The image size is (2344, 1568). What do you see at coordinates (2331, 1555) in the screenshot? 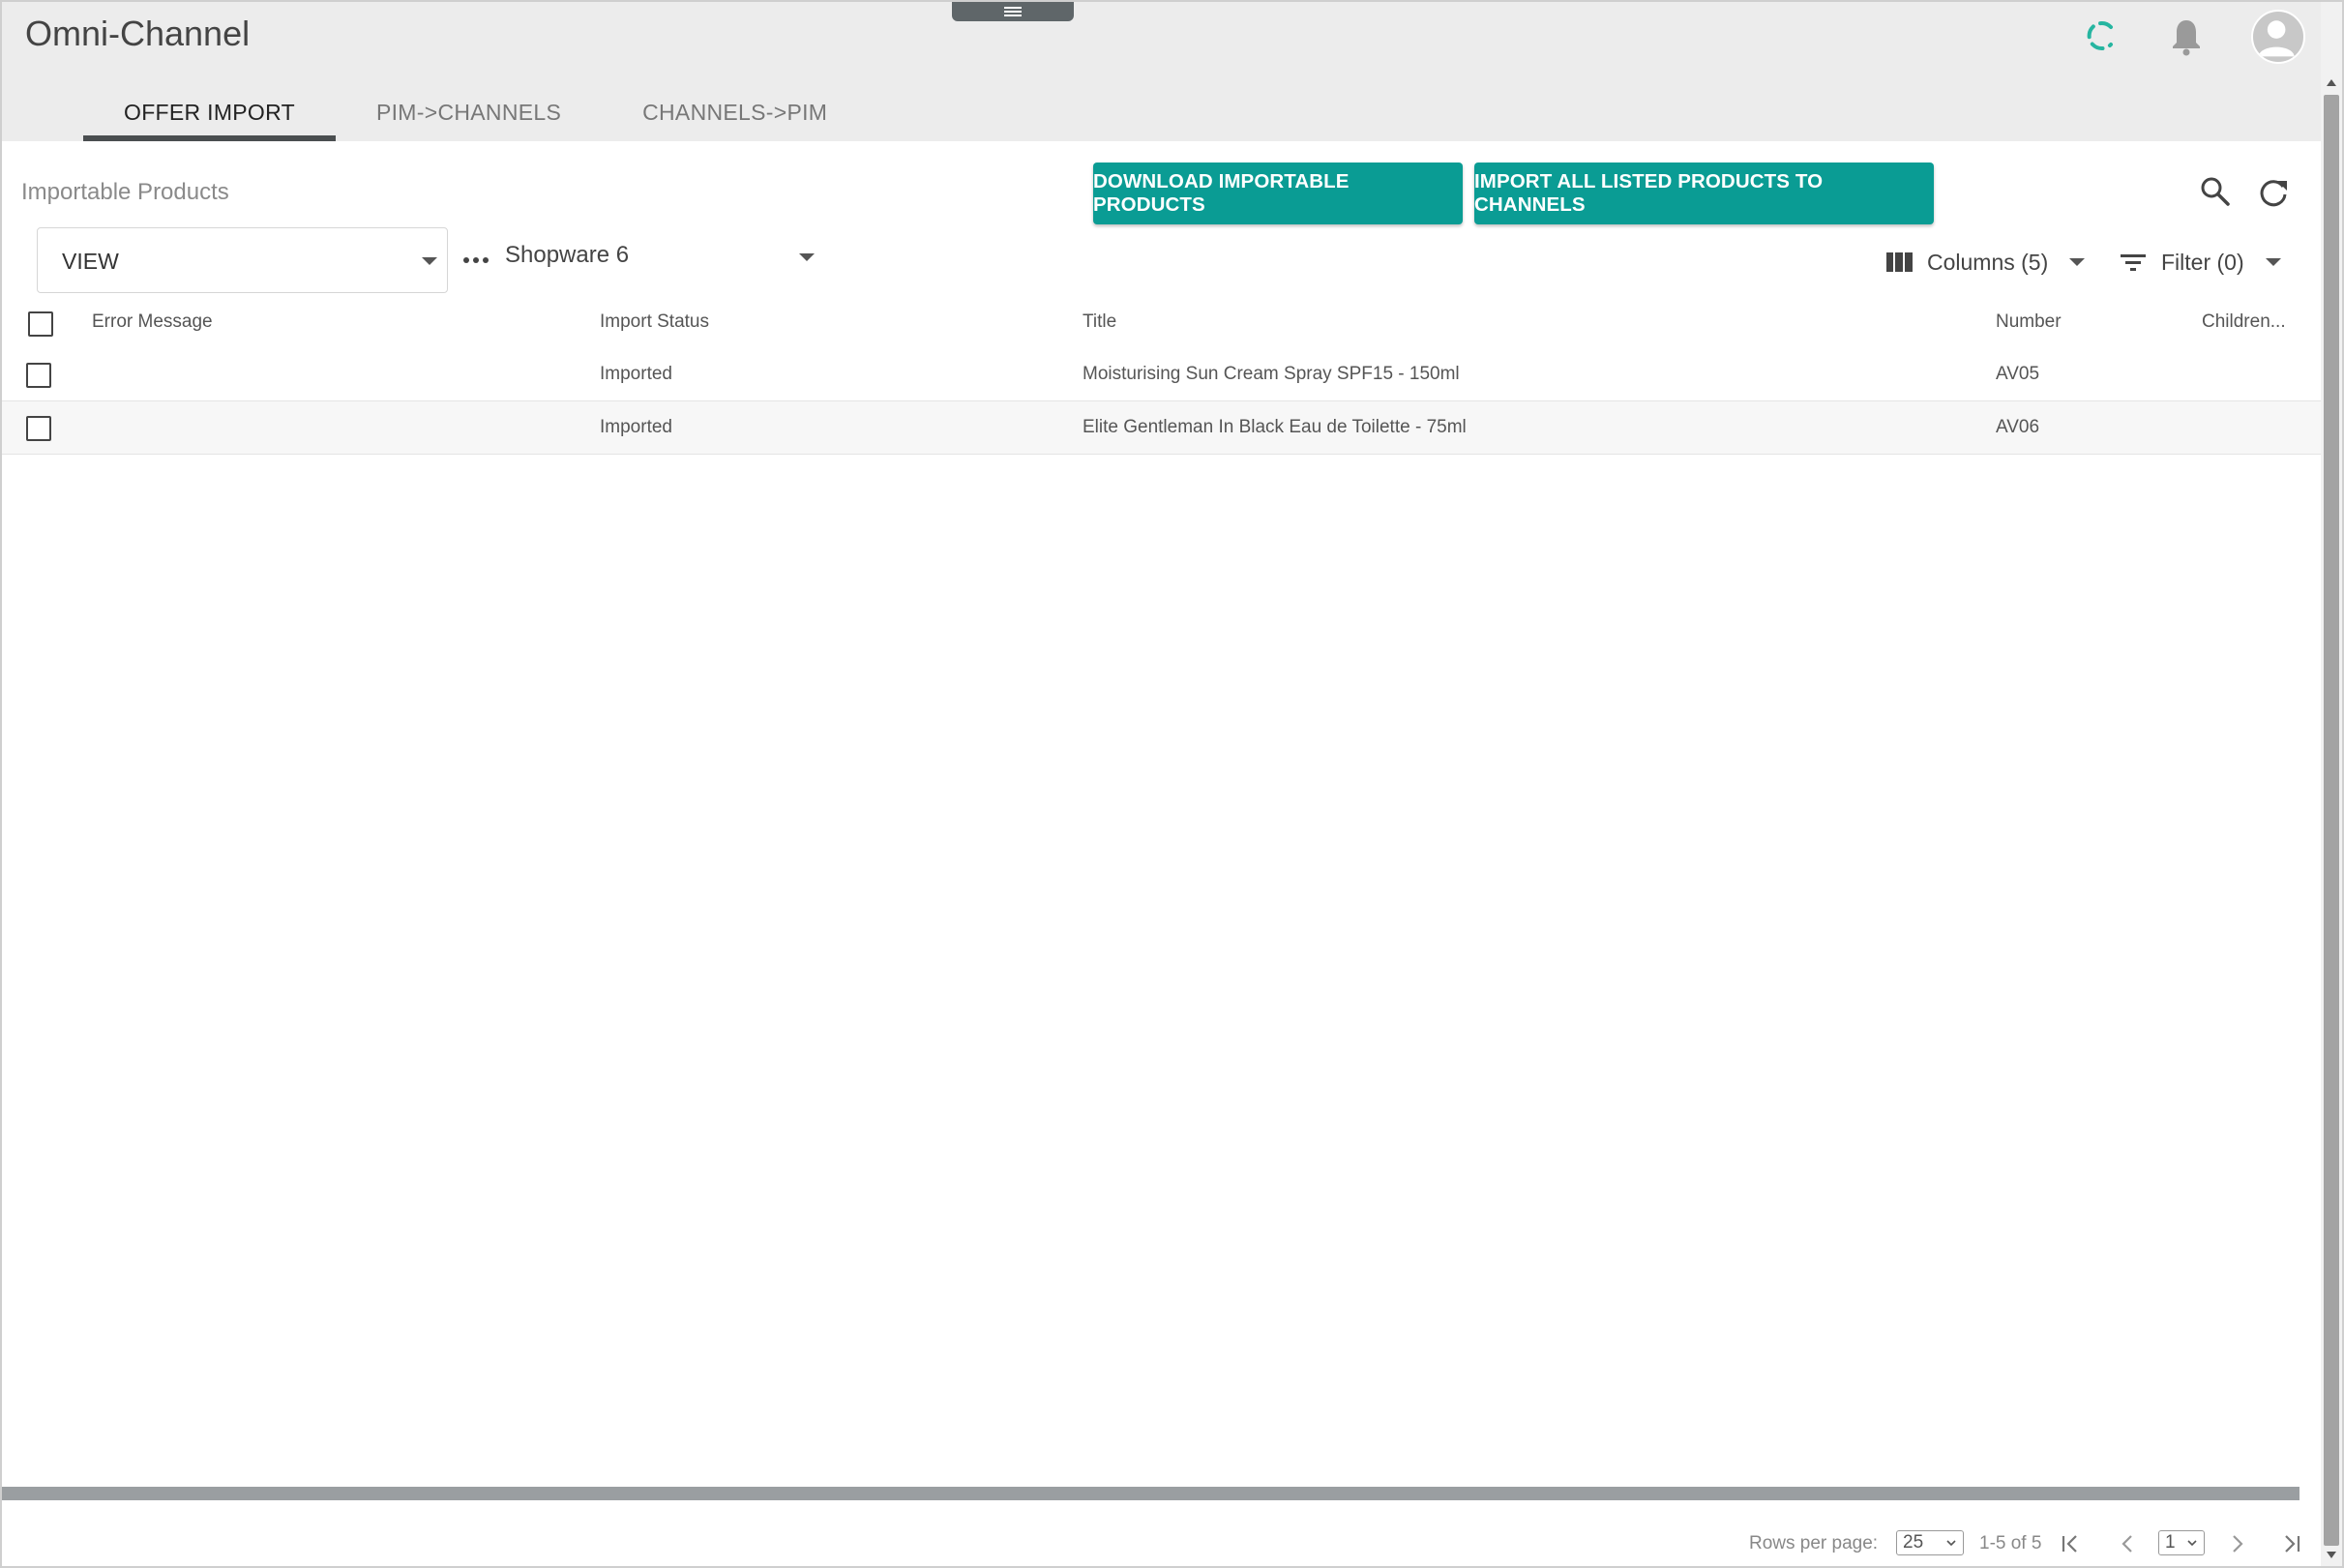
I see `scroll-down-icon` at bounding box center [2331, 1555].